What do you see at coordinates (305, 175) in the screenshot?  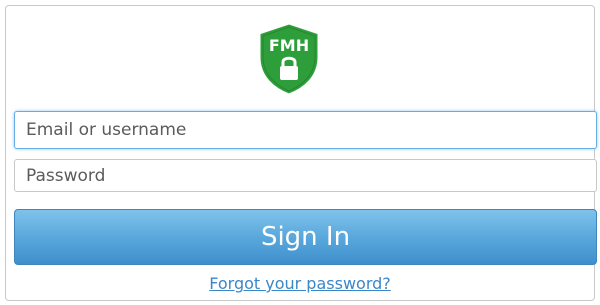 I see `password-input` at bounding box center [305, 175].